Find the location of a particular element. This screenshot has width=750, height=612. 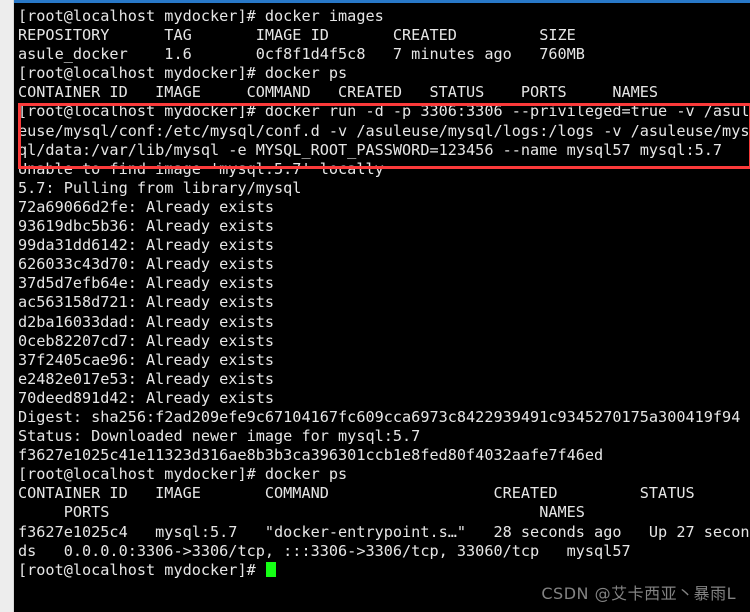

terminal-line: 70deed891d42: Already exists is located at coordinates (146, 397).